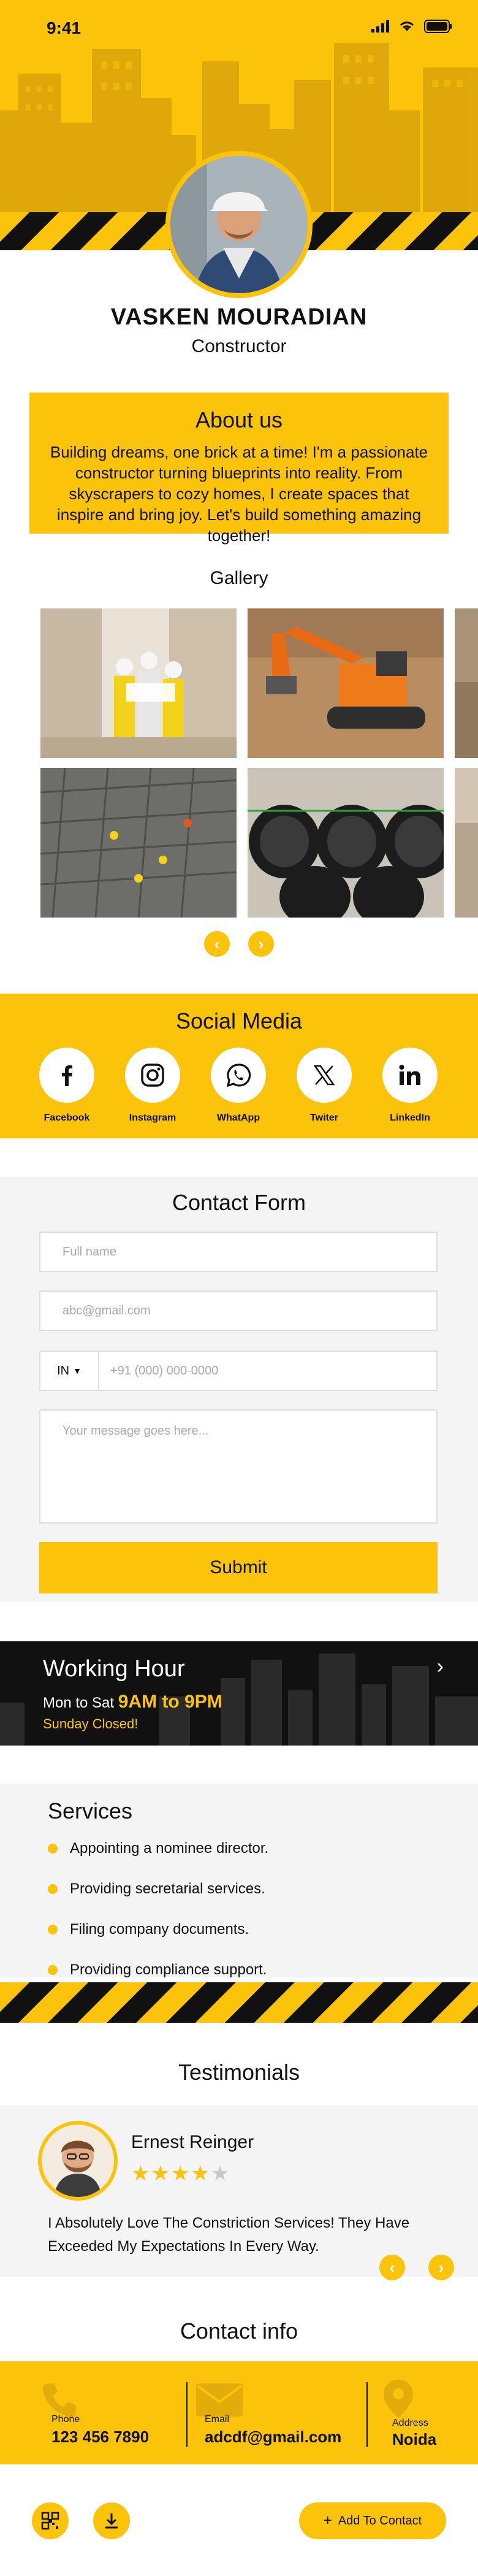  I want to click on whatsapp-icon, so click(238, 1075).